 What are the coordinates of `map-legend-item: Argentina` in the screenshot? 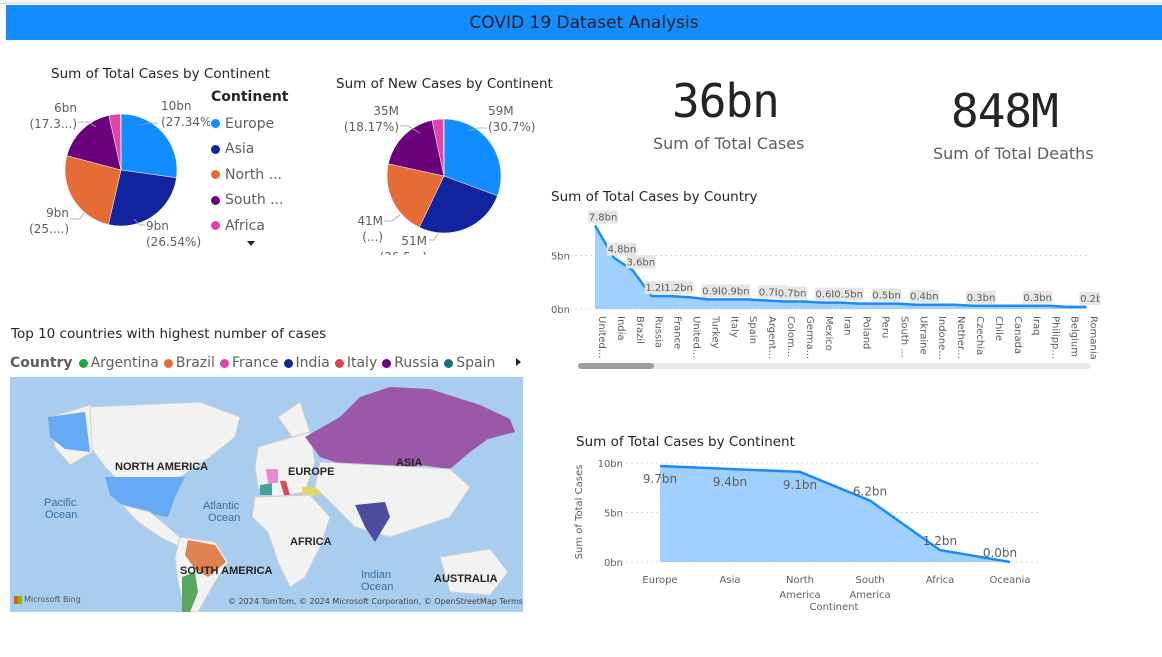 It's located at (118, 363).